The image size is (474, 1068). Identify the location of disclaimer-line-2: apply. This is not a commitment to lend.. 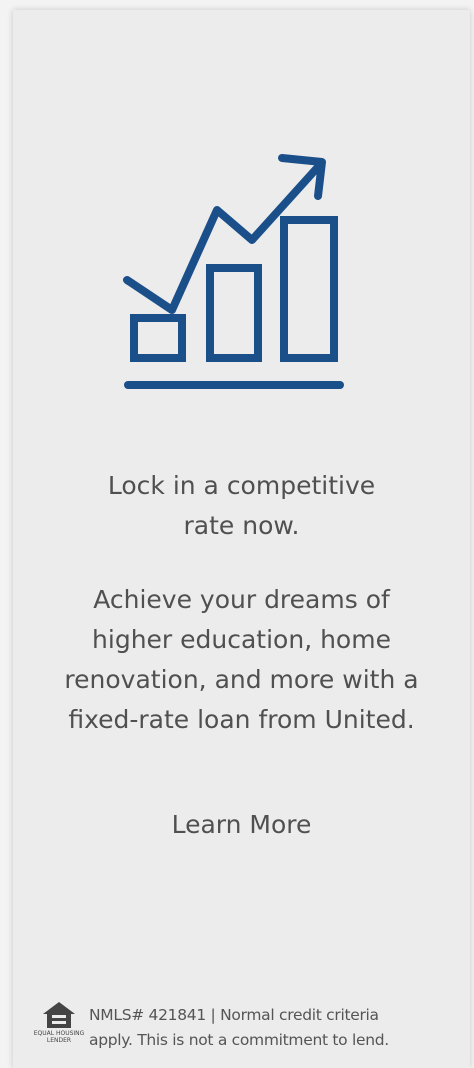
(239, 1040).